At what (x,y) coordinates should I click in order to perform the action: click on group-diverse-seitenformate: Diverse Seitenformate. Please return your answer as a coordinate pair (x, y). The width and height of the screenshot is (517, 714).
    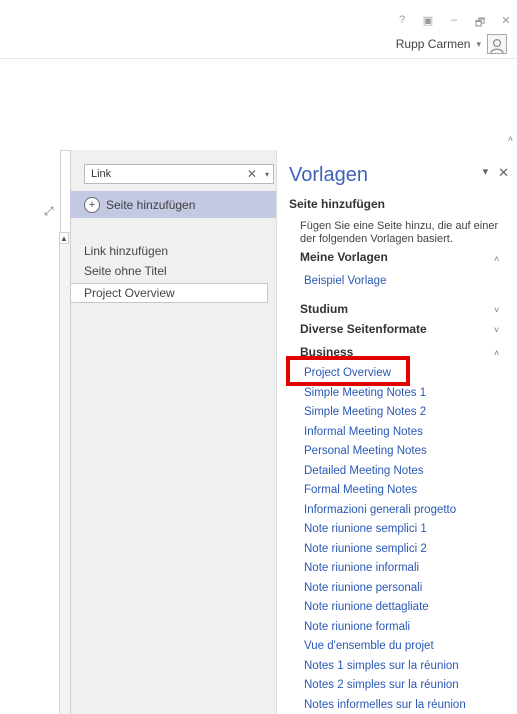
    Looking at the image, I should click on (363, 329).